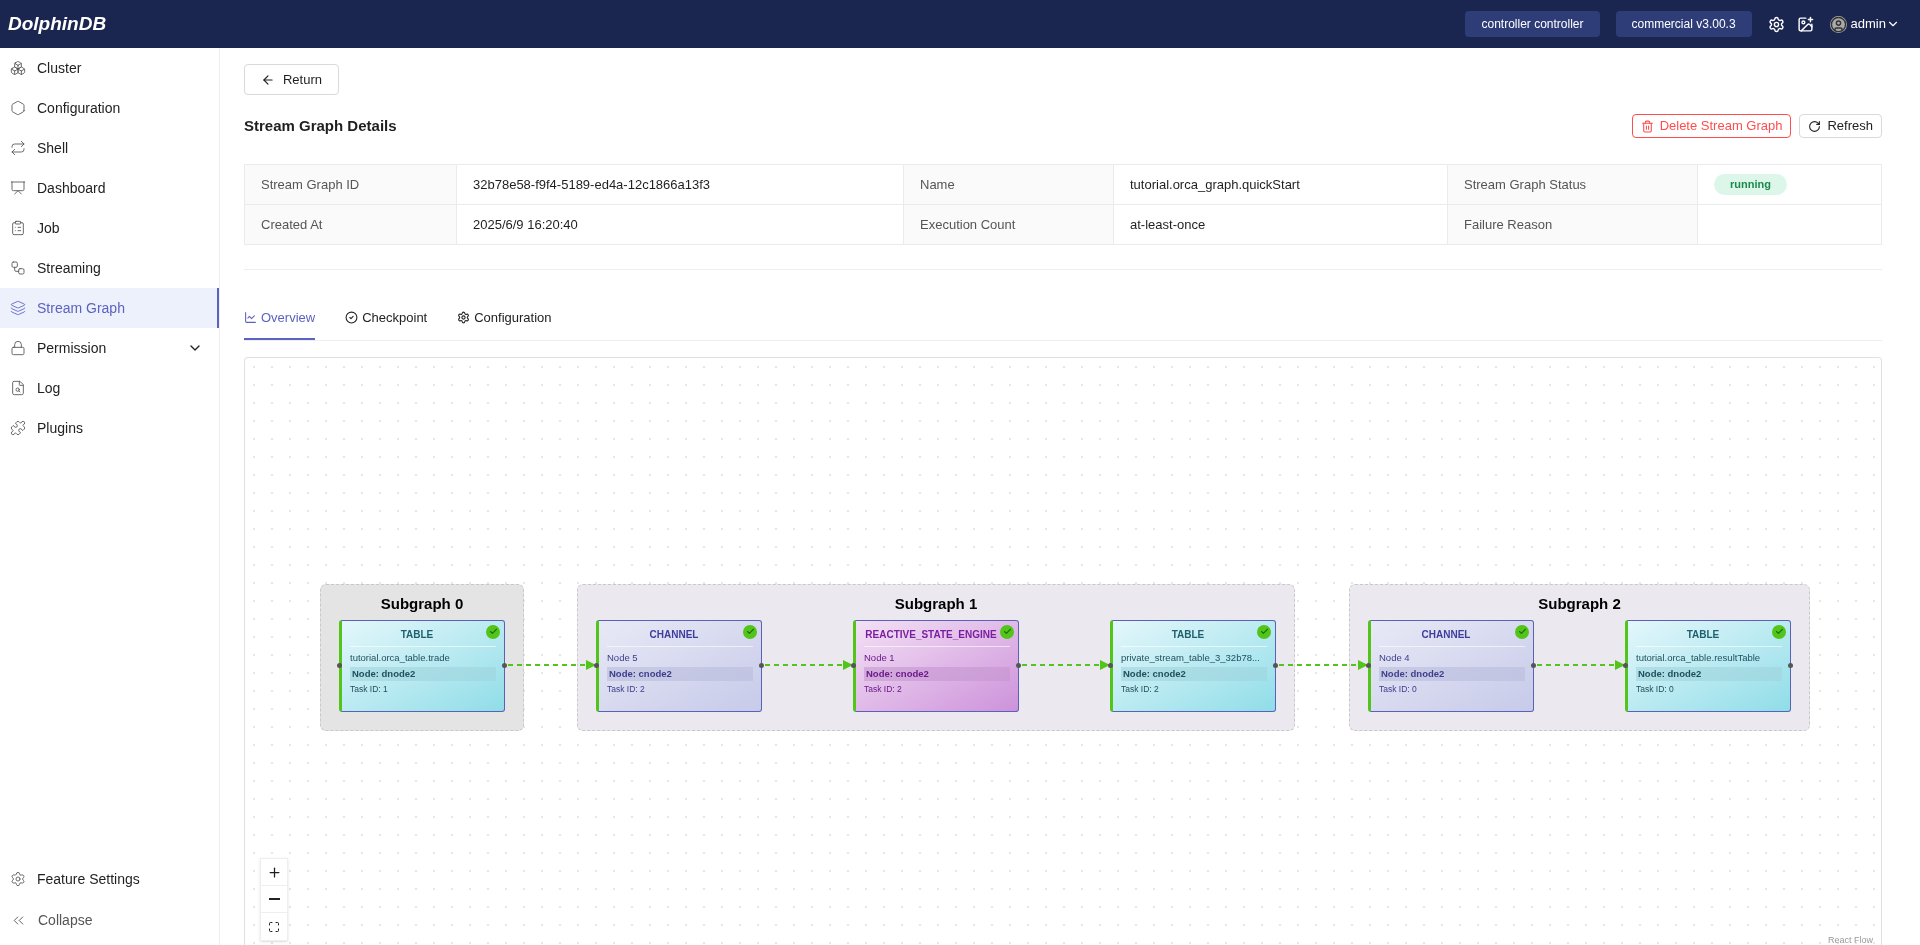  What do you see at coordinates (1009, 185) in the screenshot?
I see `detail-label: Name` at bounding box center [1009, 185].